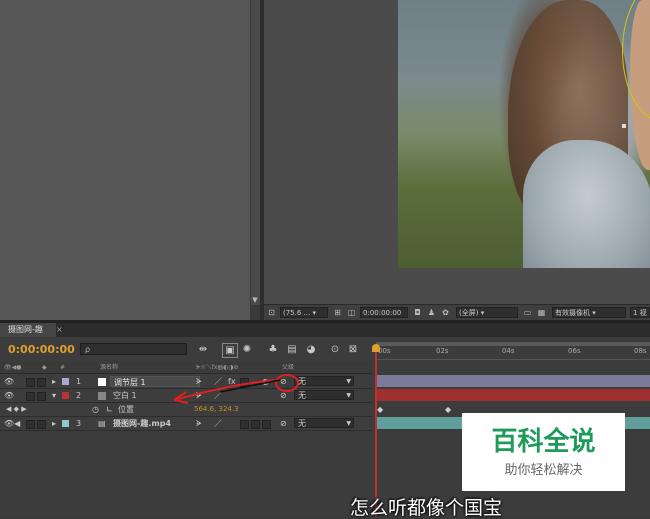 Image resolution: width=650 pixels, height=519 pixels. I want to click on layer-row: 👁◀ ▸ 3 ▤ 摄图网-趣.mp4 ᗓ ／ ⊘ 无 ▼, so click(186, 424).